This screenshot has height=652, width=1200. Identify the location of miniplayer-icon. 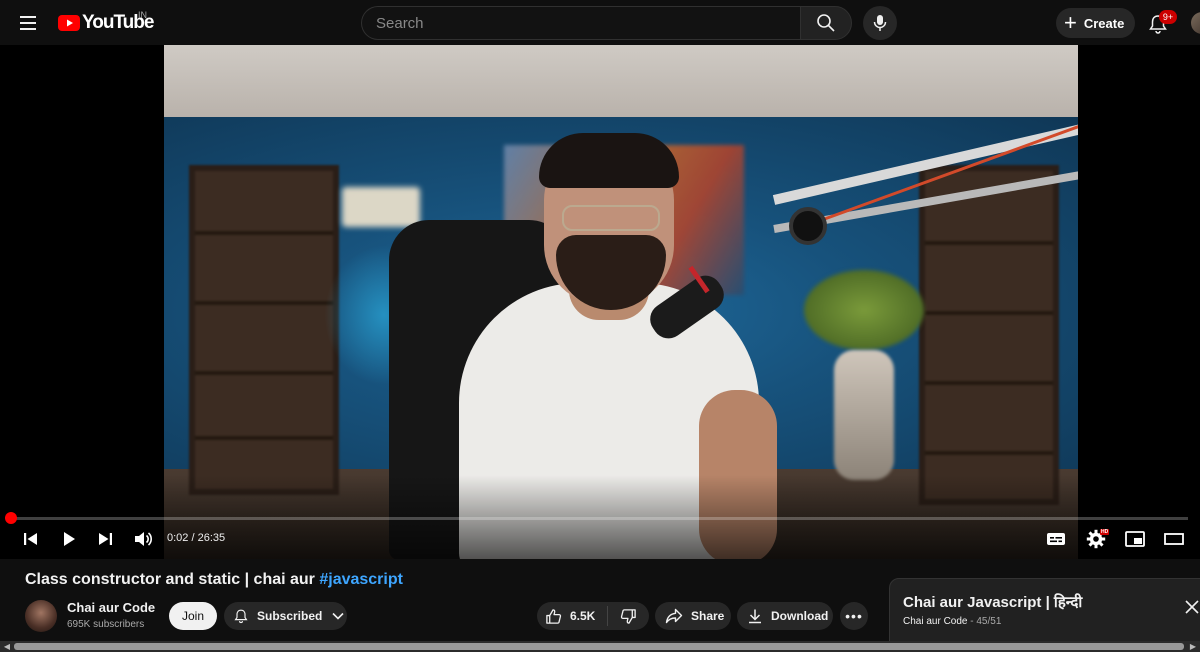
(1135, 539).